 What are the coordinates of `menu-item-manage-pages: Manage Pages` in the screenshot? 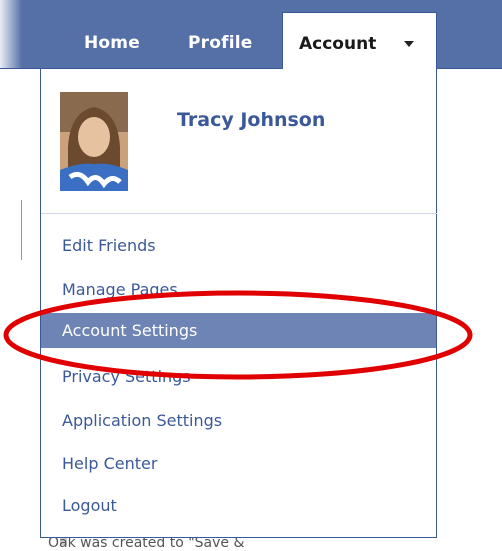 It's located at (238, 289).